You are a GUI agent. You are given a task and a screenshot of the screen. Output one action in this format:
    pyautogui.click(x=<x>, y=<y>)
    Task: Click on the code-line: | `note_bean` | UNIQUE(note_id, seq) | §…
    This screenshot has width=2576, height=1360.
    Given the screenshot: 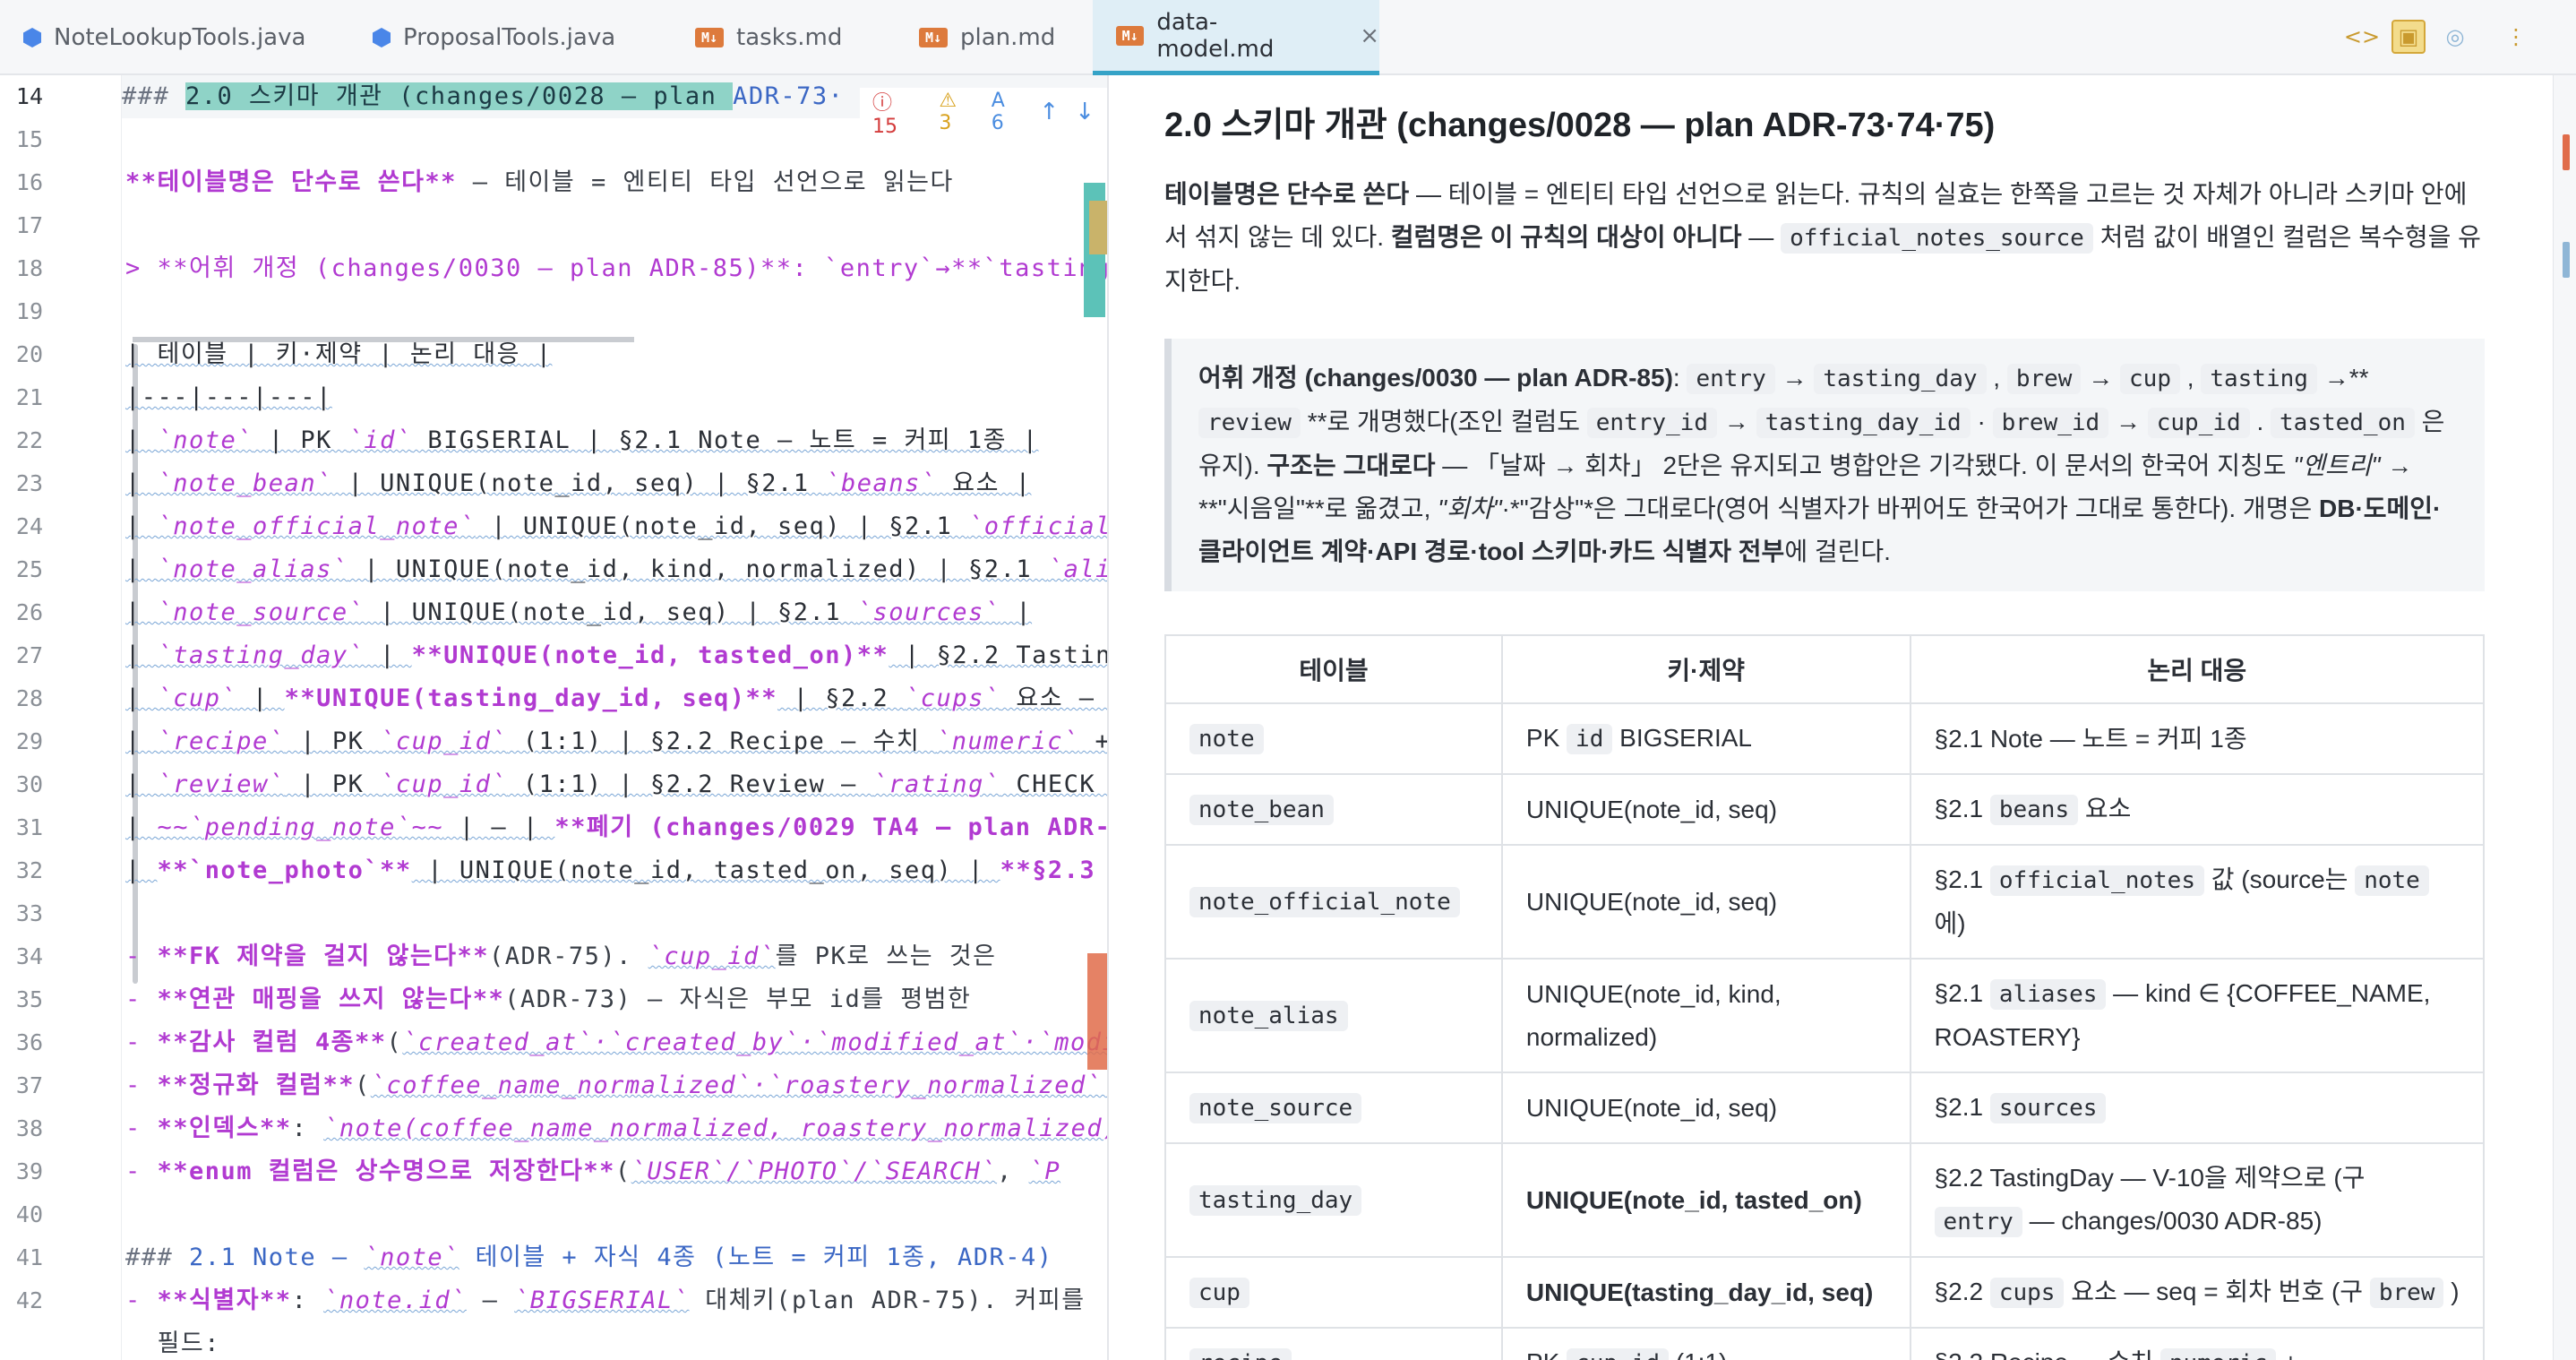 What is the action you would take?
    pyautogui.click(x=616, y=483)
    